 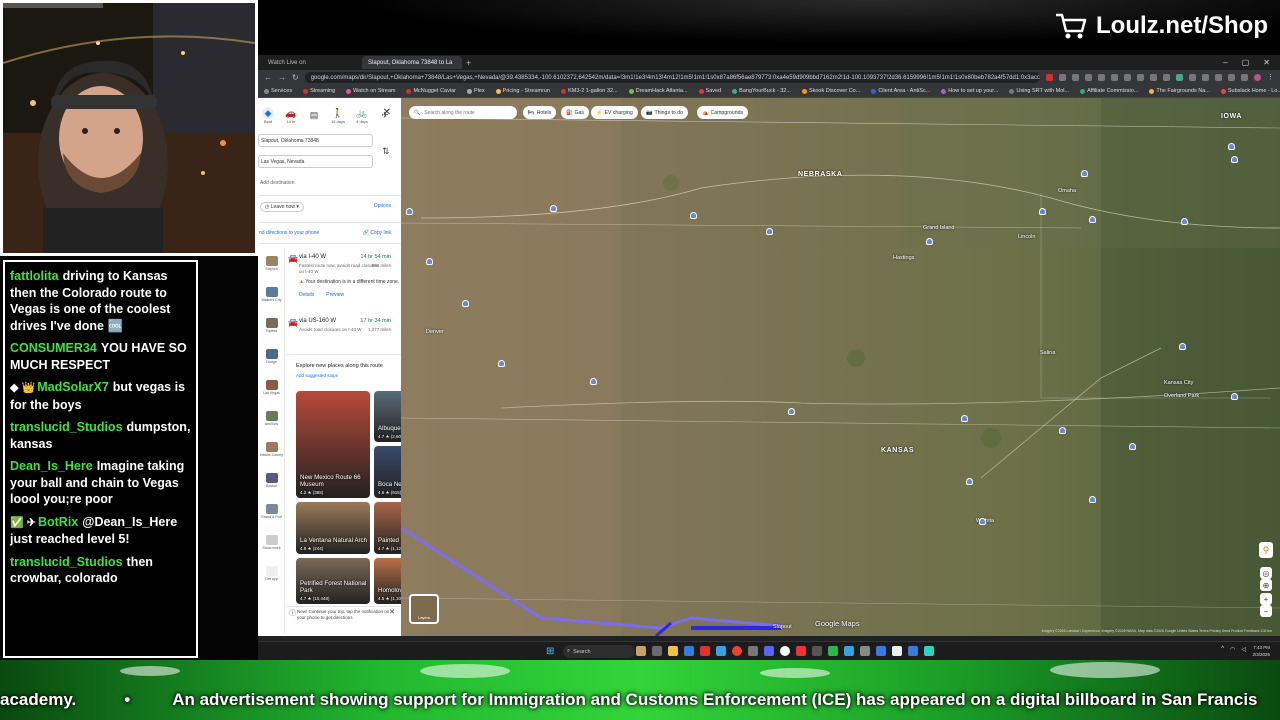 I want to click on chrome-icon, so click(x=737, y=651).